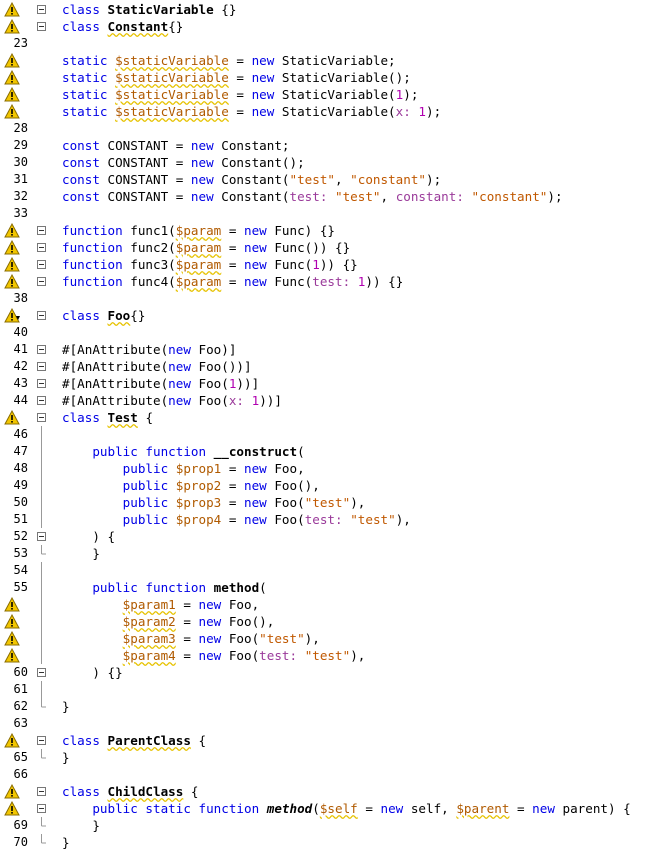 The image size is (668, 851). What do you see at coordinates (334, 145) in the screenshot?
I see `code-line: 29 const CONSTANT = new Constant;` at bounding box center [334, 145].